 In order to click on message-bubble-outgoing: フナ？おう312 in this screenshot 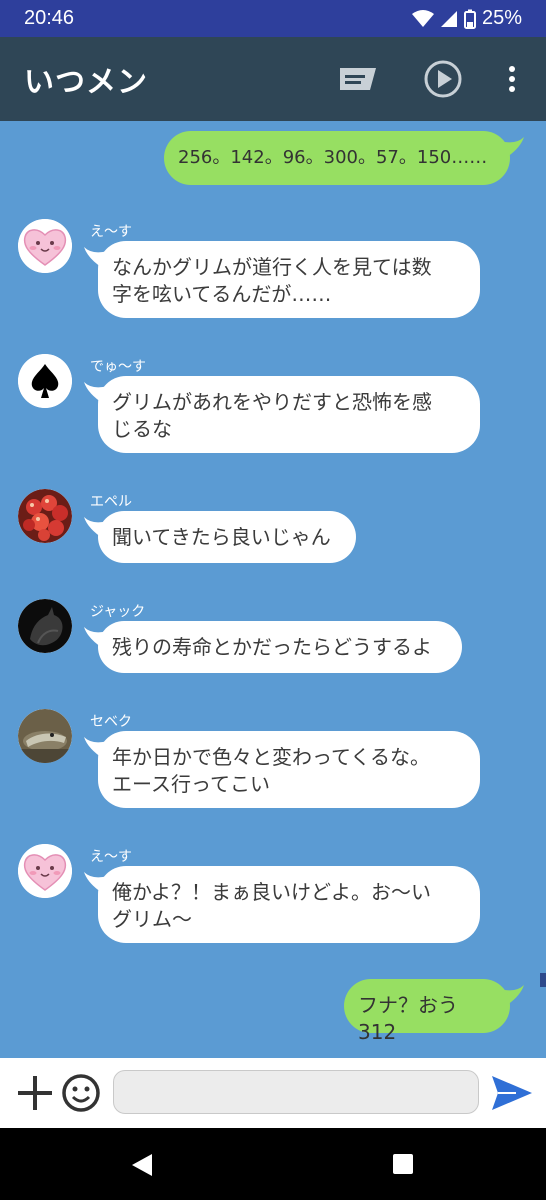, I will do `click(427, 1011)`.